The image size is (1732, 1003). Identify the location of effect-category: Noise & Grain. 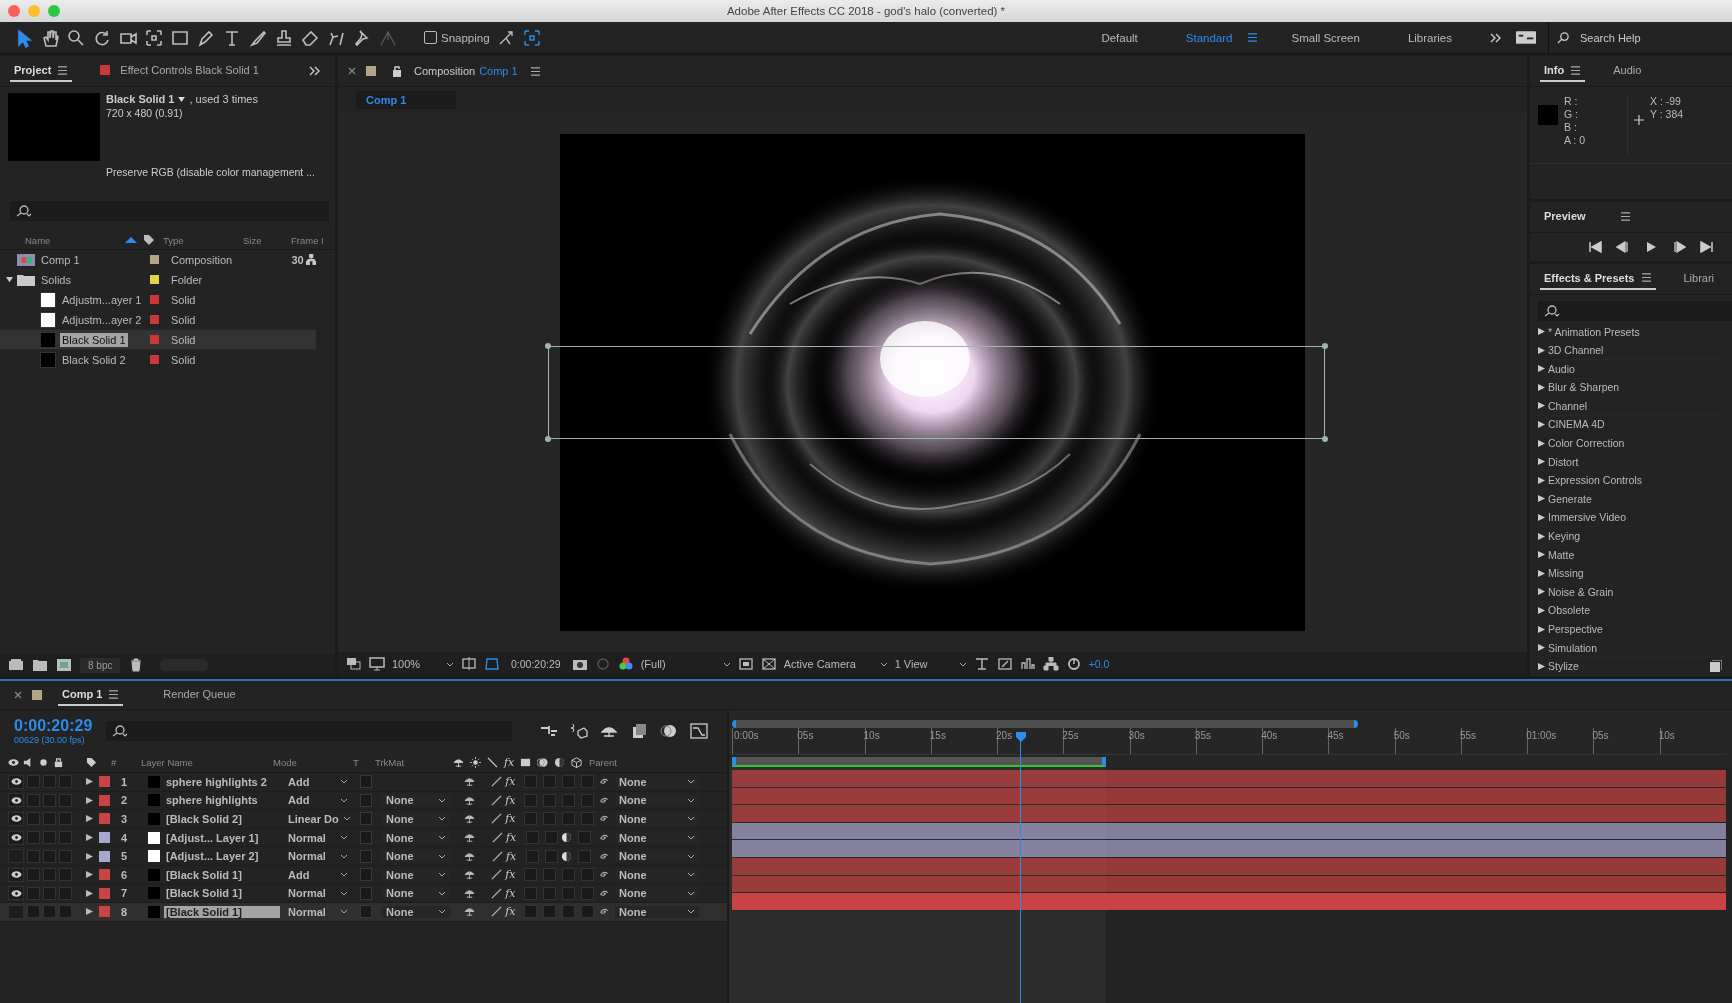
(1628, 592).